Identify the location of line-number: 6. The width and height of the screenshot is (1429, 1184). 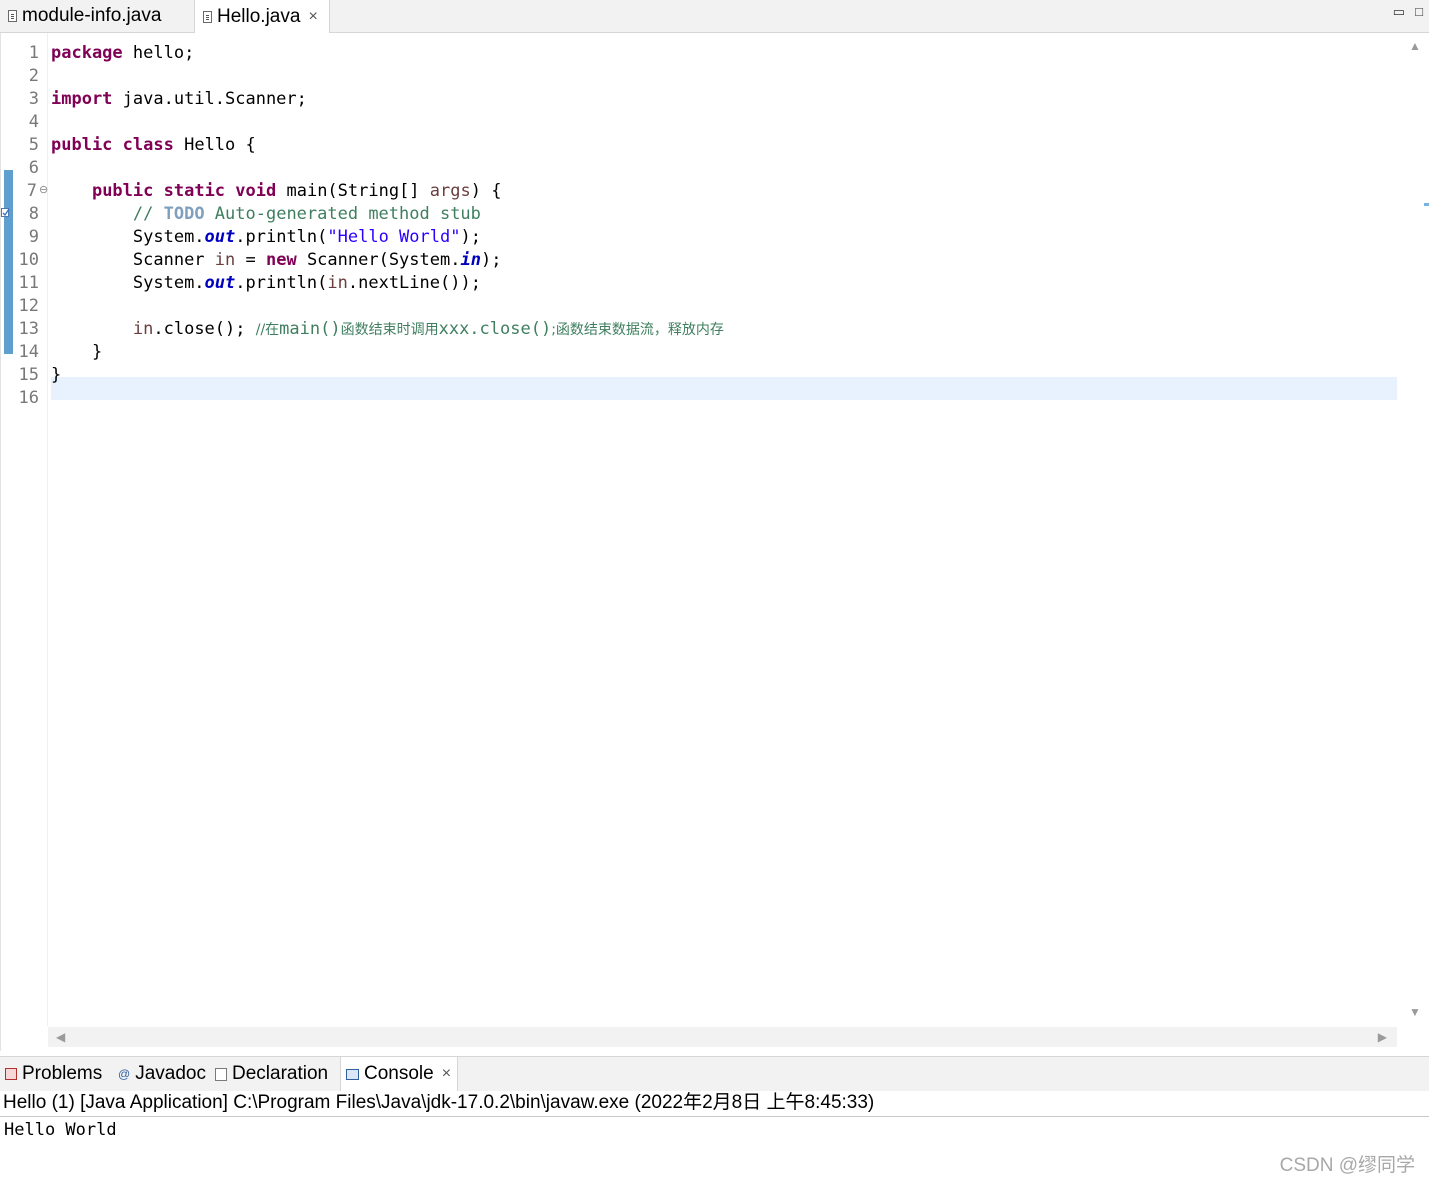
(33, 168).